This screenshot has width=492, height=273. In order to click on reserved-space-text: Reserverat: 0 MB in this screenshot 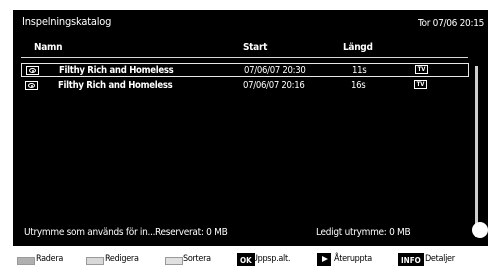, I will do `click(191, 232)`.